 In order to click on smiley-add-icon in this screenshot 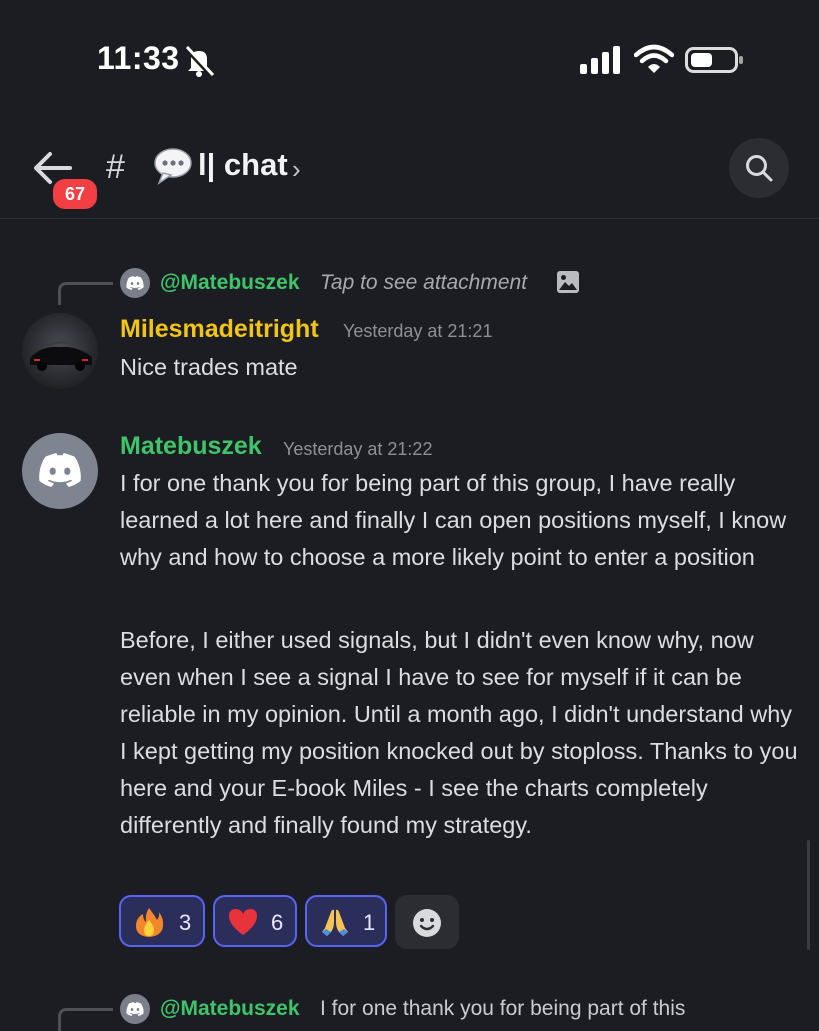, I will do `click(427, 923)`.